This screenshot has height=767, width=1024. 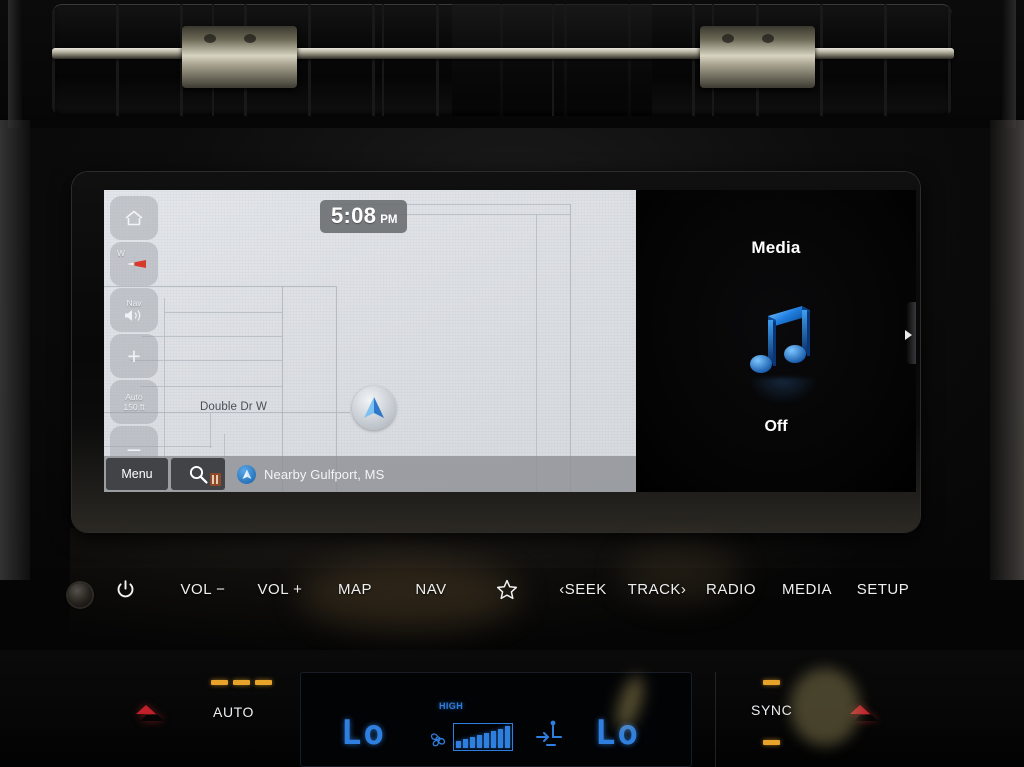 What do you see at coordinates (134, 264) in the screenshot?
I see `sidebar-item-compass: W` at bounding box center [134, 264].